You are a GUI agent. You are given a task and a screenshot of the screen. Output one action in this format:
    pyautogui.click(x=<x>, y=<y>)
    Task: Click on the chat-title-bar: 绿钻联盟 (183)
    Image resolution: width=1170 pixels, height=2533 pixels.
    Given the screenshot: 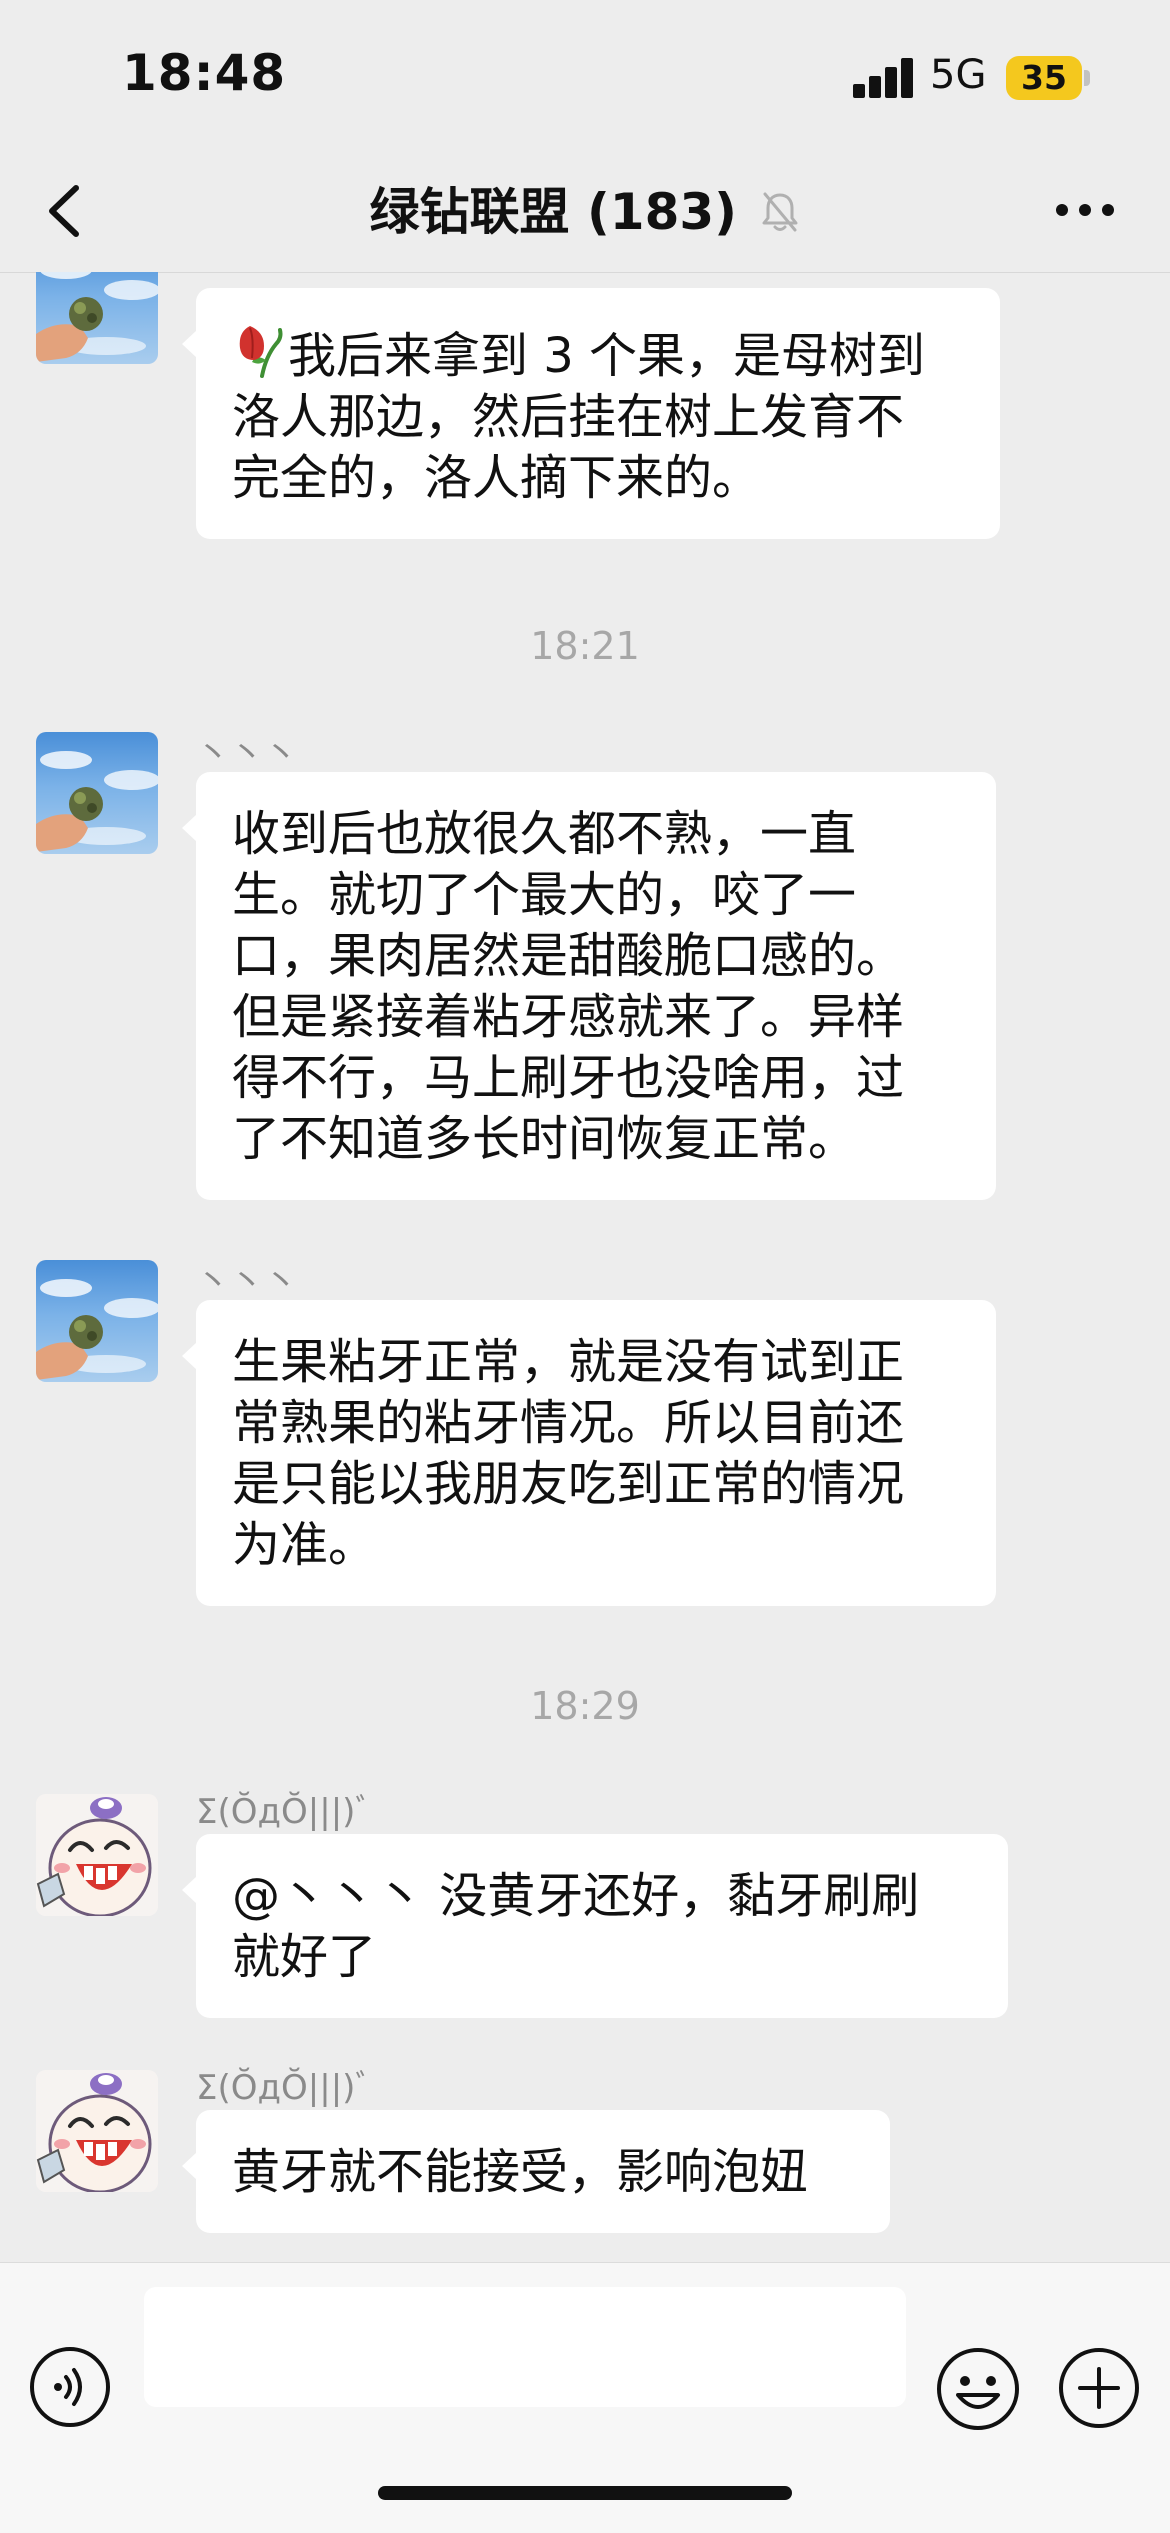 What is the action you would take?
    pyautogui.click(x=585, y=208)
    